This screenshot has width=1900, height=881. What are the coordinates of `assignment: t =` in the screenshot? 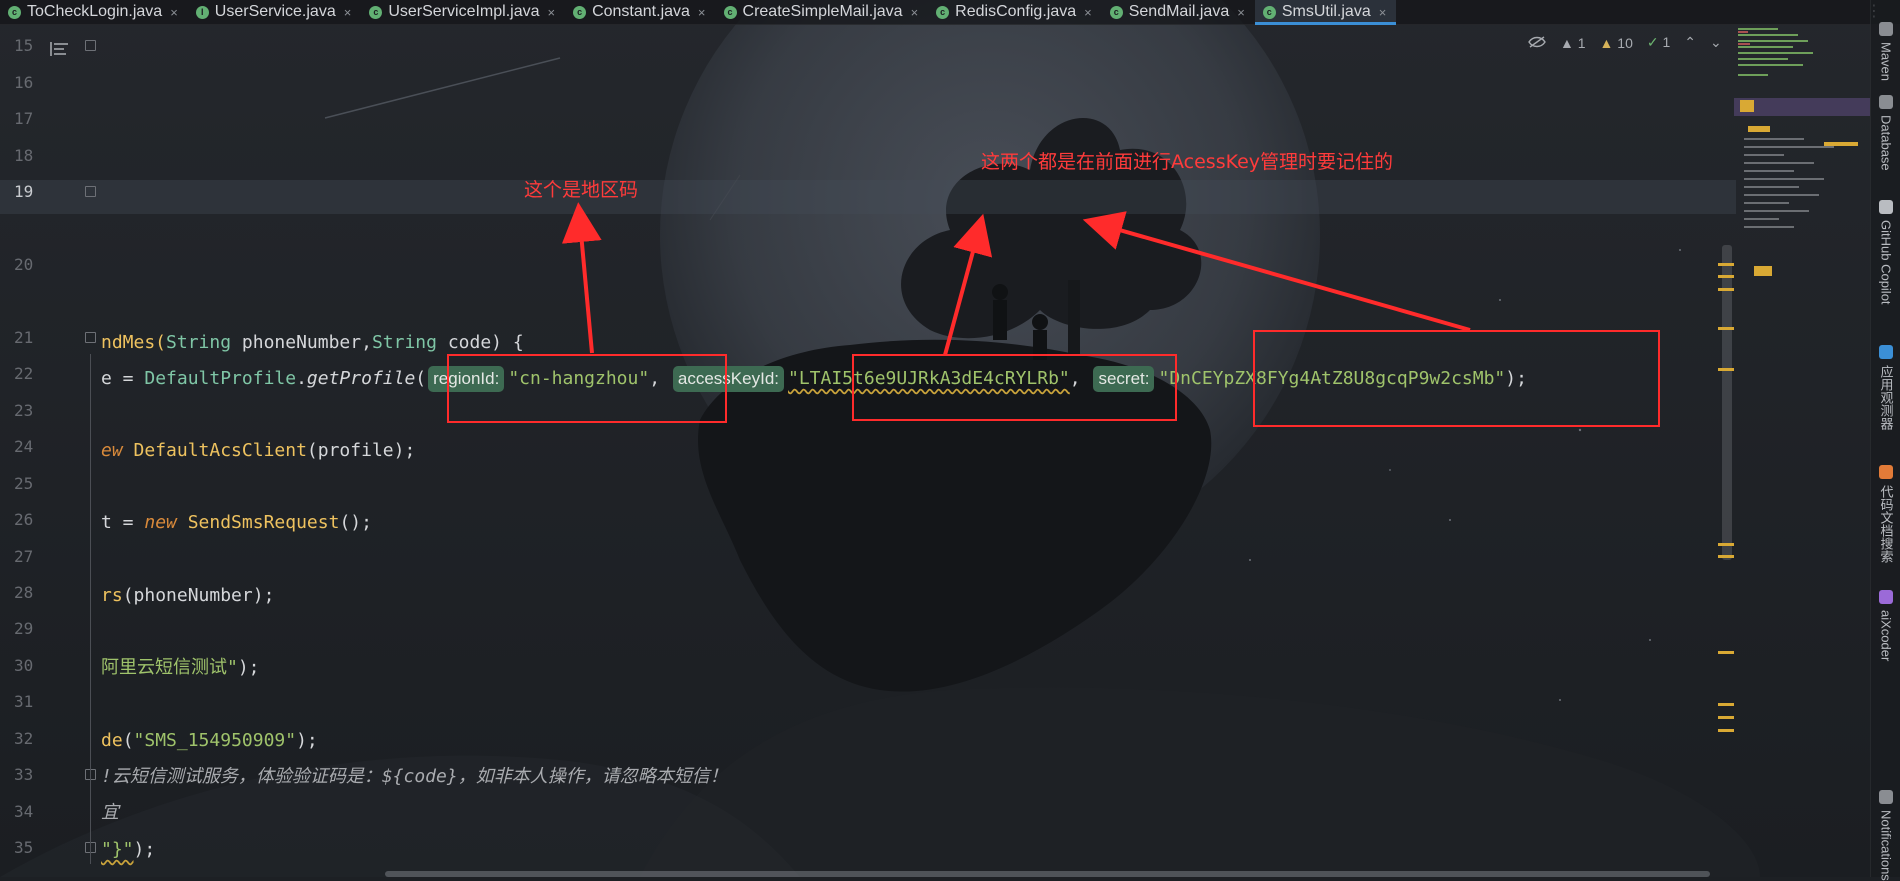 It's located at (123, 522).